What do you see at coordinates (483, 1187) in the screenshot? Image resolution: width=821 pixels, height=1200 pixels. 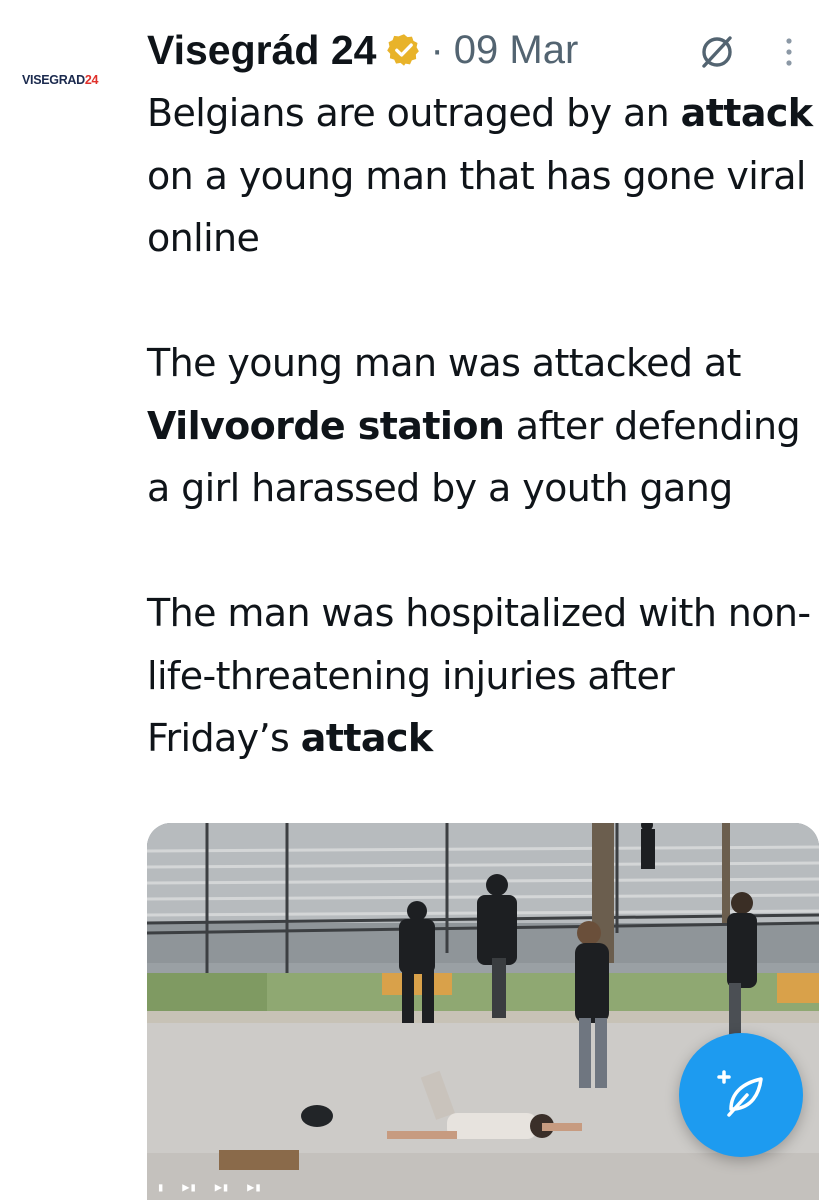 I see `video-player-controls: ▮ ▶▮ ▶▮ ▶▮` at bounding box center [483, 1187].